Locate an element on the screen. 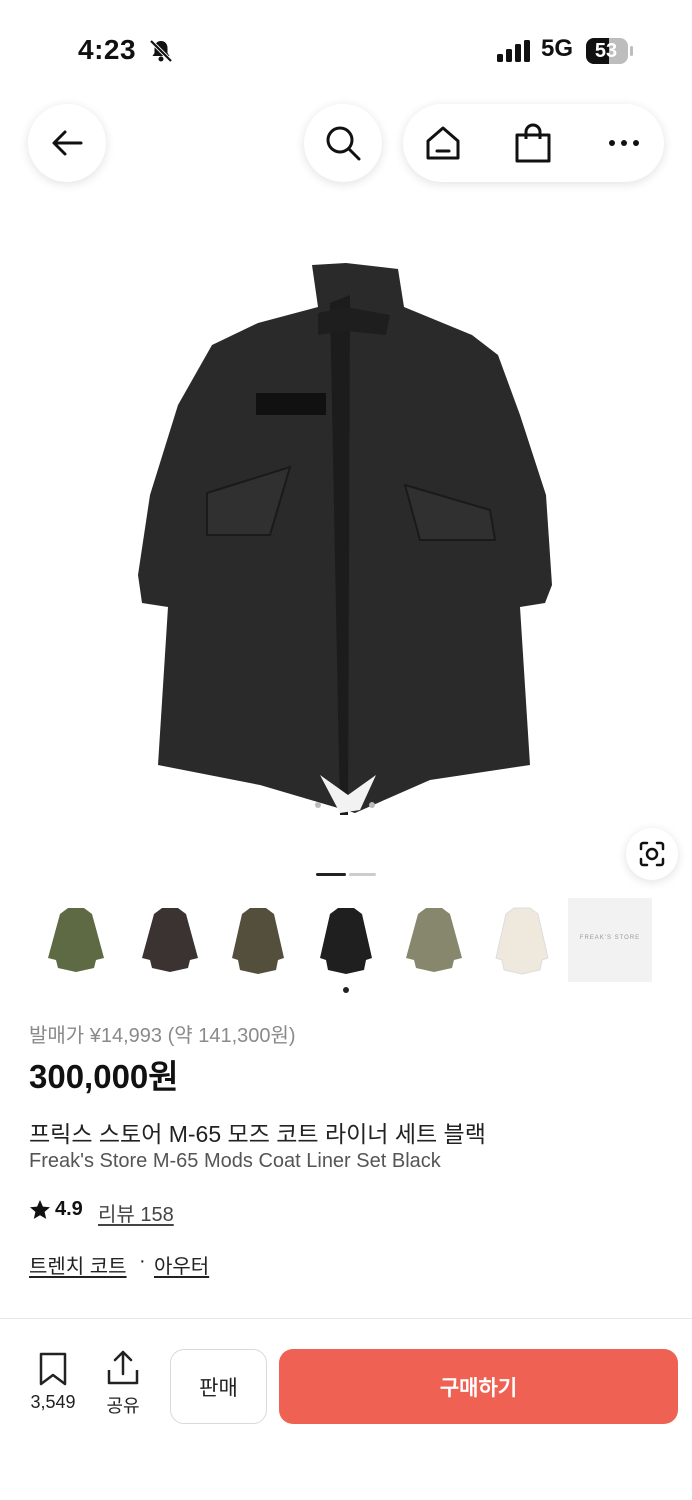 The height and width of the screenshot is (1500, 692). thumbnail-black is located at coordinates (346, 940).